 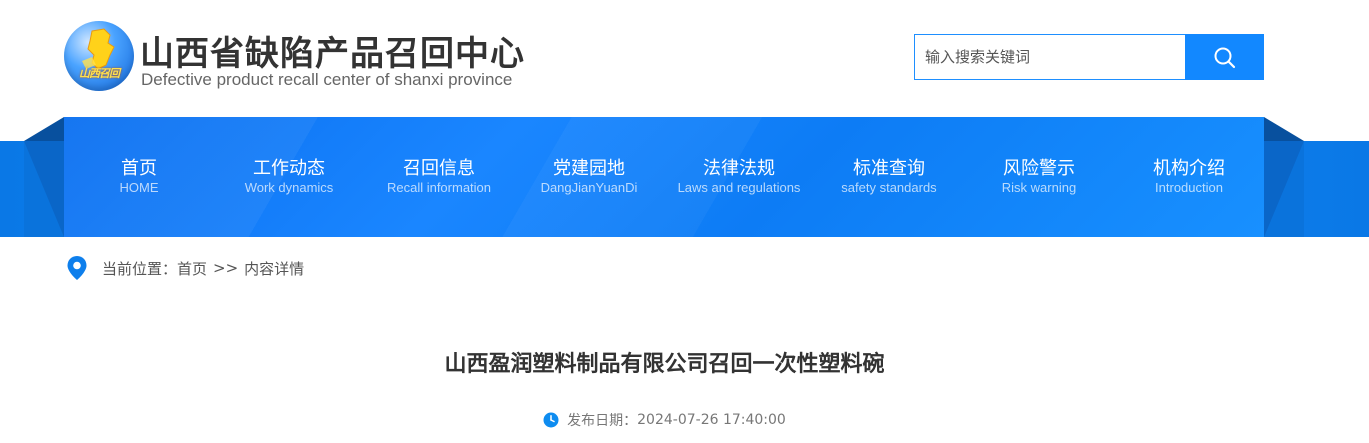 I want to click on nav-item-risk-warning: 风险警示 Risk warning, so click(x=1039, y=177).